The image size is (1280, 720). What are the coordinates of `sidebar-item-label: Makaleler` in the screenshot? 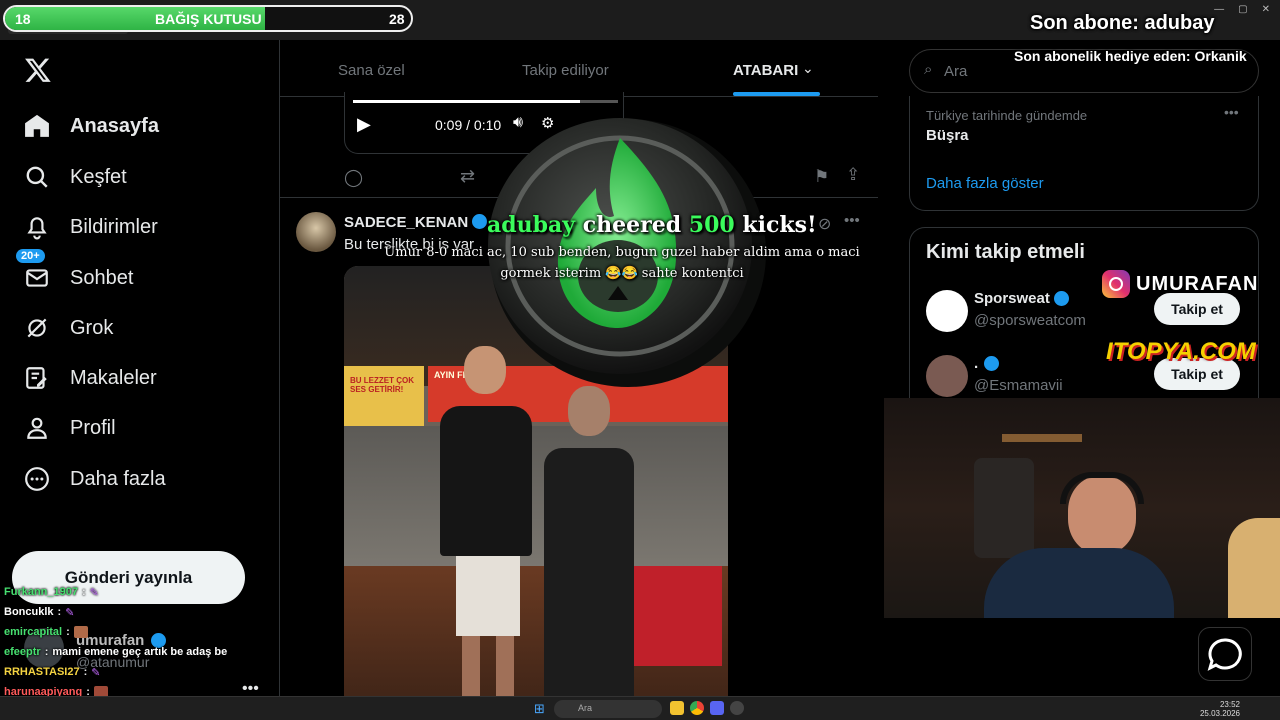 It's located at (113, 377).